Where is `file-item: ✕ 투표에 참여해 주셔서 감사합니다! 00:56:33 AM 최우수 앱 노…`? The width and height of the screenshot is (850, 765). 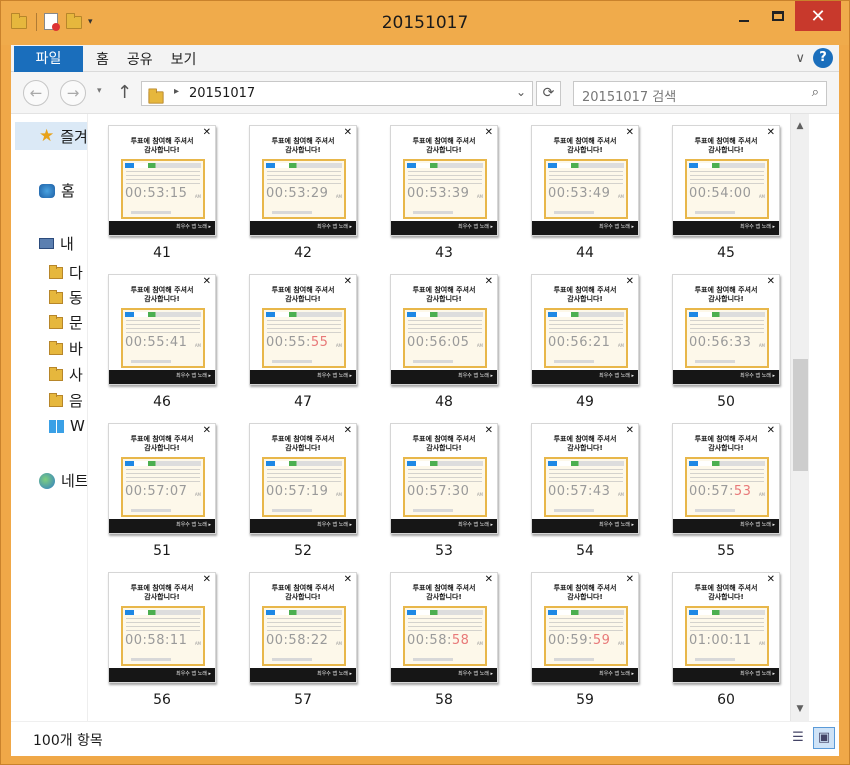 file-item: ✕ 투표에 참여해 주셔서 감사합니다! 00:56:33 AM 최우수 앱 노… is located at coordinates (726, 348).